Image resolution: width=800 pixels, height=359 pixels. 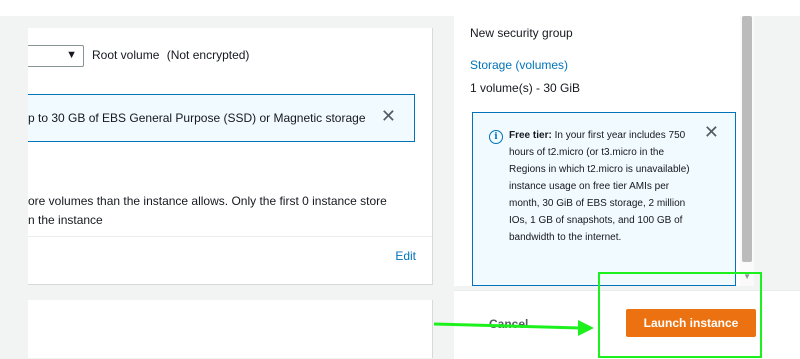 I want to click on scrollbar: ▼, so click(x=747, y=151).